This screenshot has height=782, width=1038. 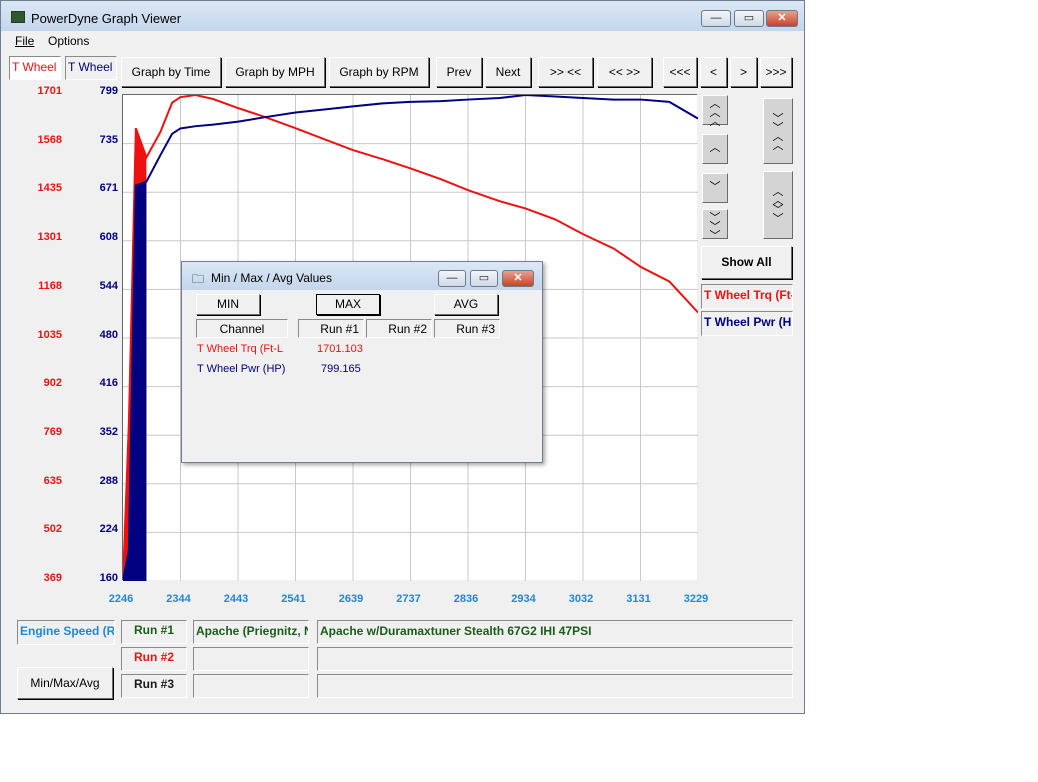 I want to click on y-scroll-up-button: ︿, so click(x=715, y=149).